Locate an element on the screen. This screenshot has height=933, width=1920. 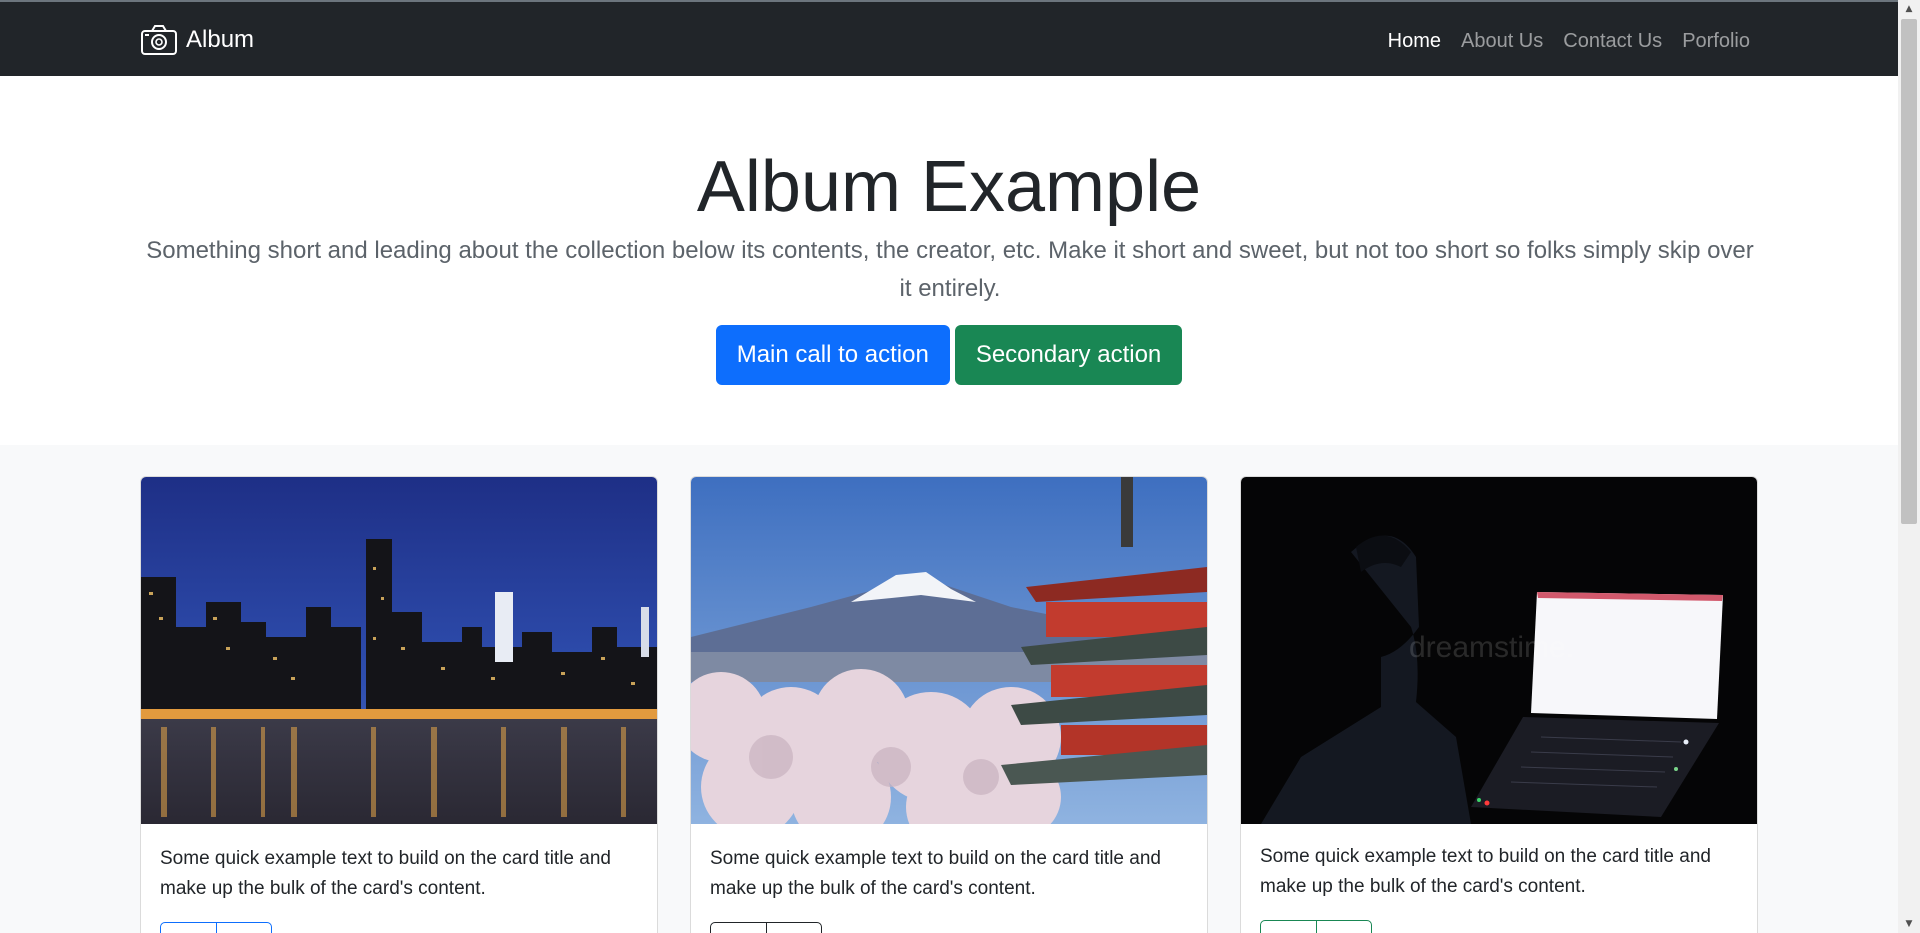
navbar: Album Home About Us Contact Us Porfolio is located at coordinates (949, 39).